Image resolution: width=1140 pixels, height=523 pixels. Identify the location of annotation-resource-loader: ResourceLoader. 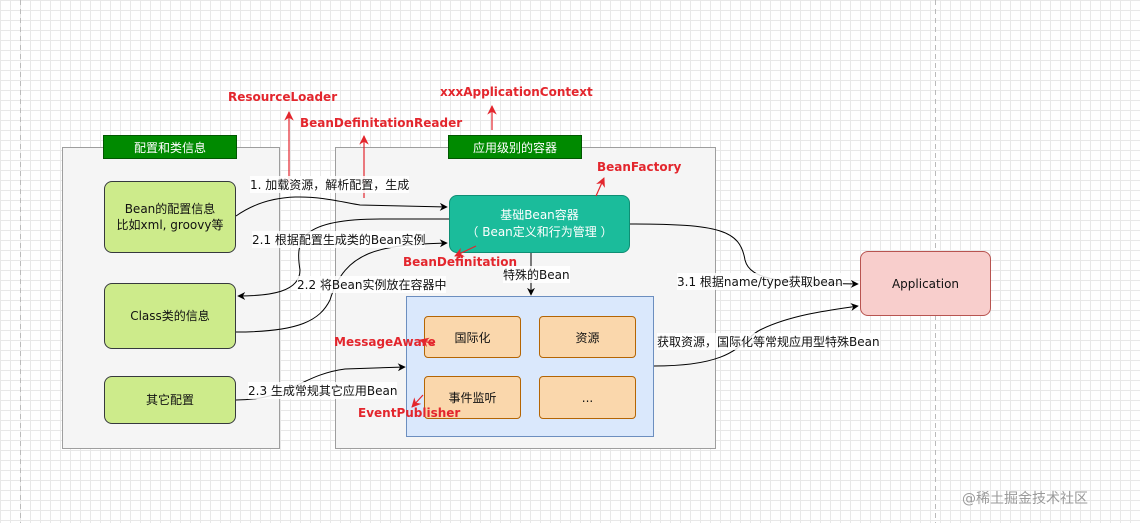
(283, 97).